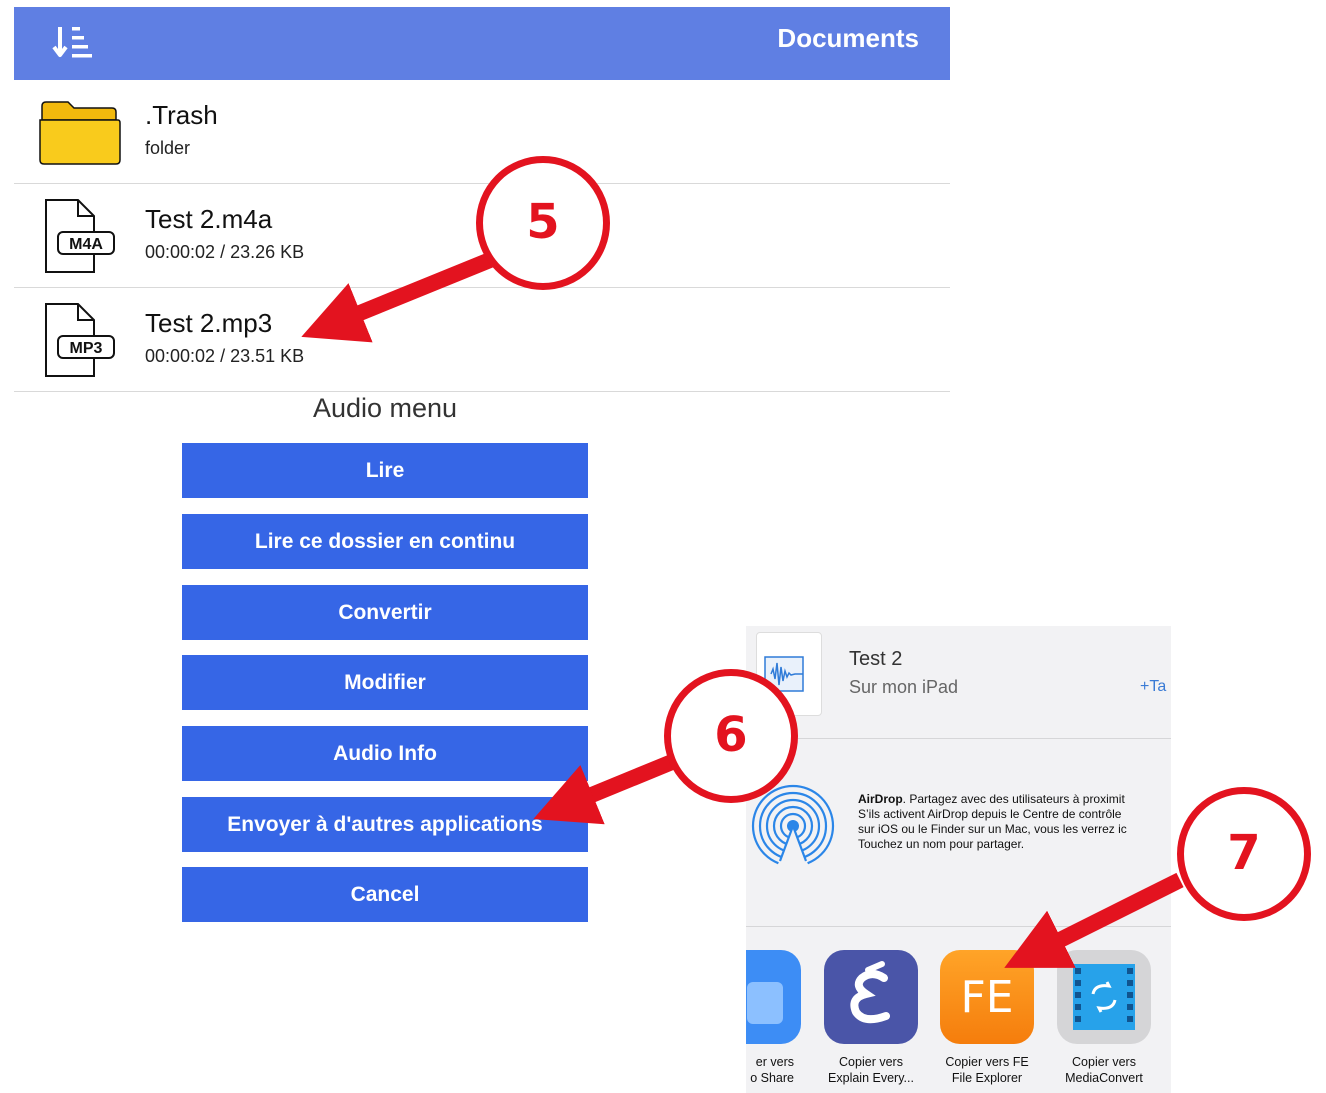 Image resolution: width=1326 pixels, height=1093 pixels. I want to click on step-7-badge: 7, so click(1244, 854).